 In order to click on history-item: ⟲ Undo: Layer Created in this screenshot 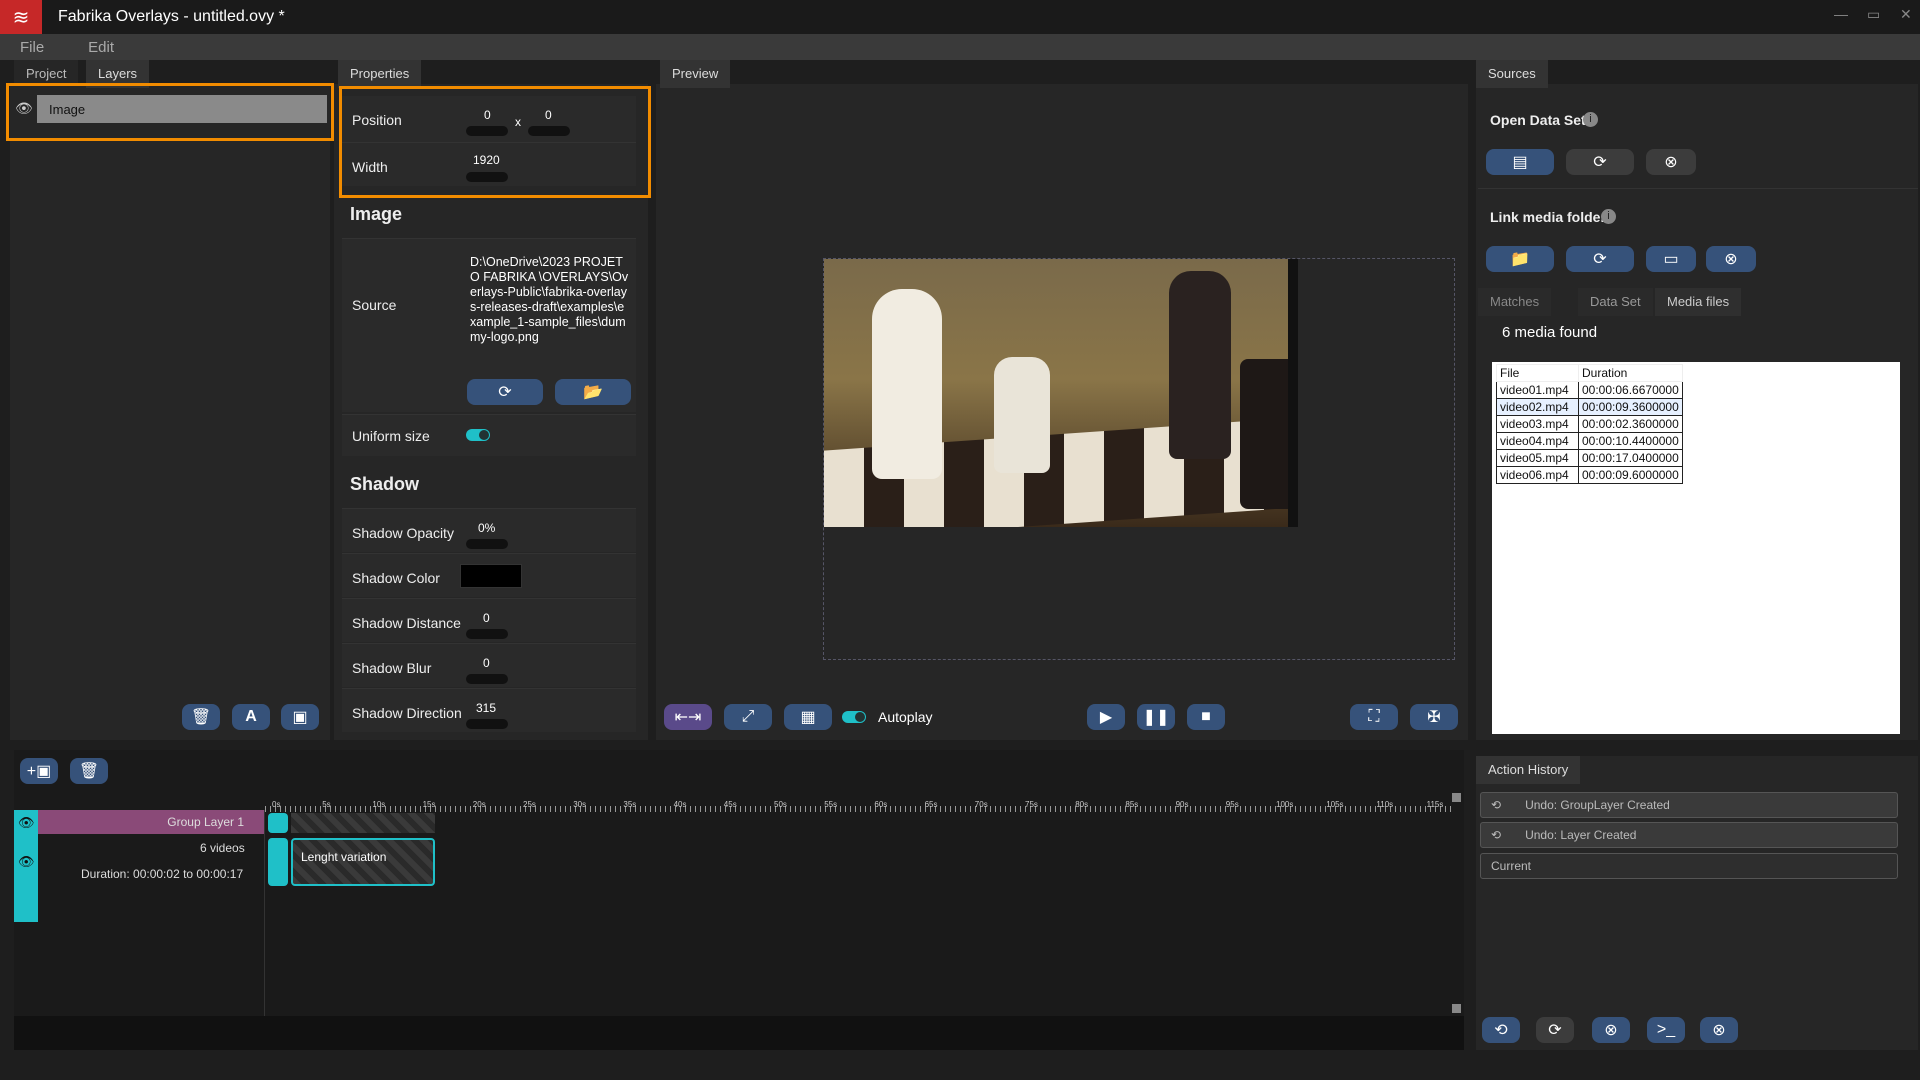, I will do `click(1689, 835)`.